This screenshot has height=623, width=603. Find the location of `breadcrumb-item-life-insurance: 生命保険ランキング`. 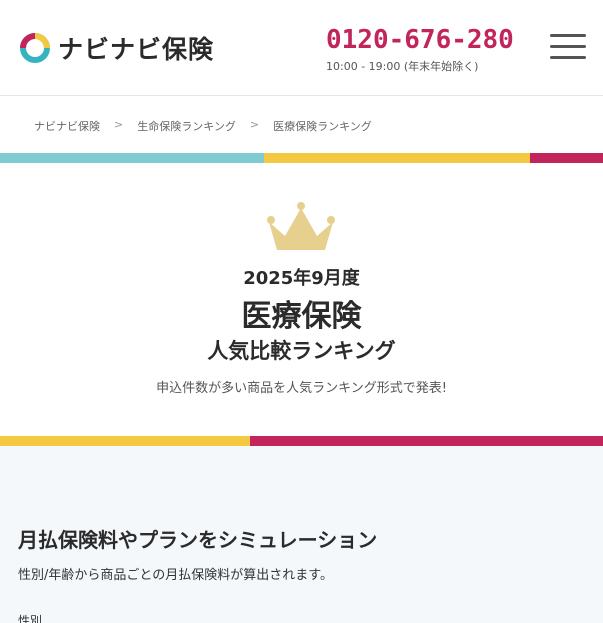

breadcrumb-item-life-insurance: 生命保険ランキング is located at coordinates (186, 126).